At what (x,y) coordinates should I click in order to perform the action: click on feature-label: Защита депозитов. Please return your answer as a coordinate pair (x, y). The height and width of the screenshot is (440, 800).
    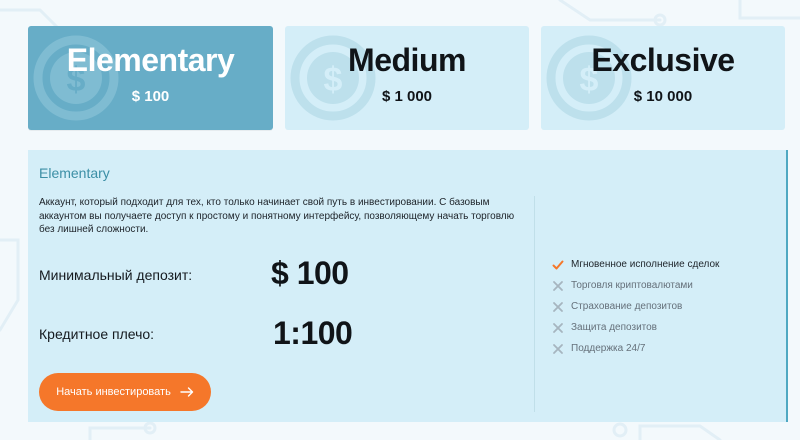
    Looking at the image, I should click on (614, 327).